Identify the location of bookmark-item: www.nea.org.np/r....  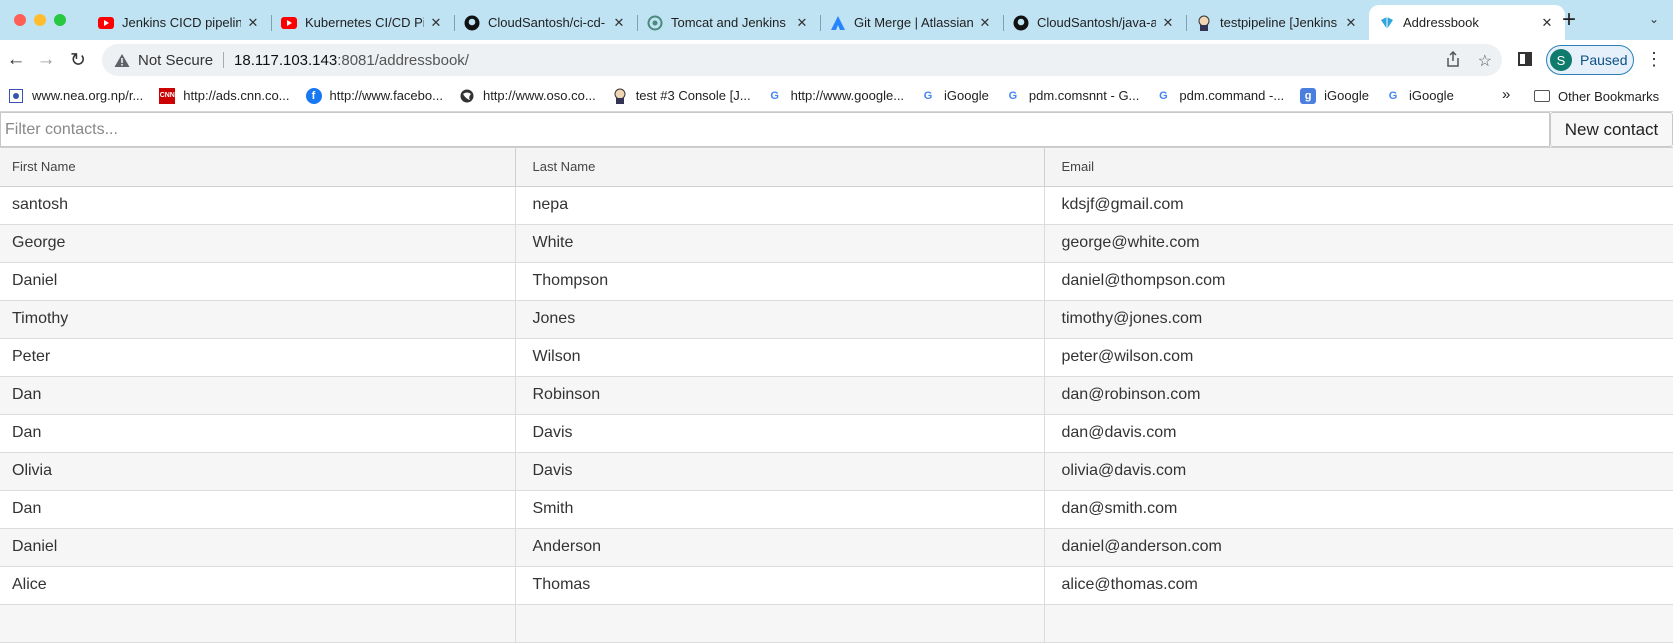
(75, 96).